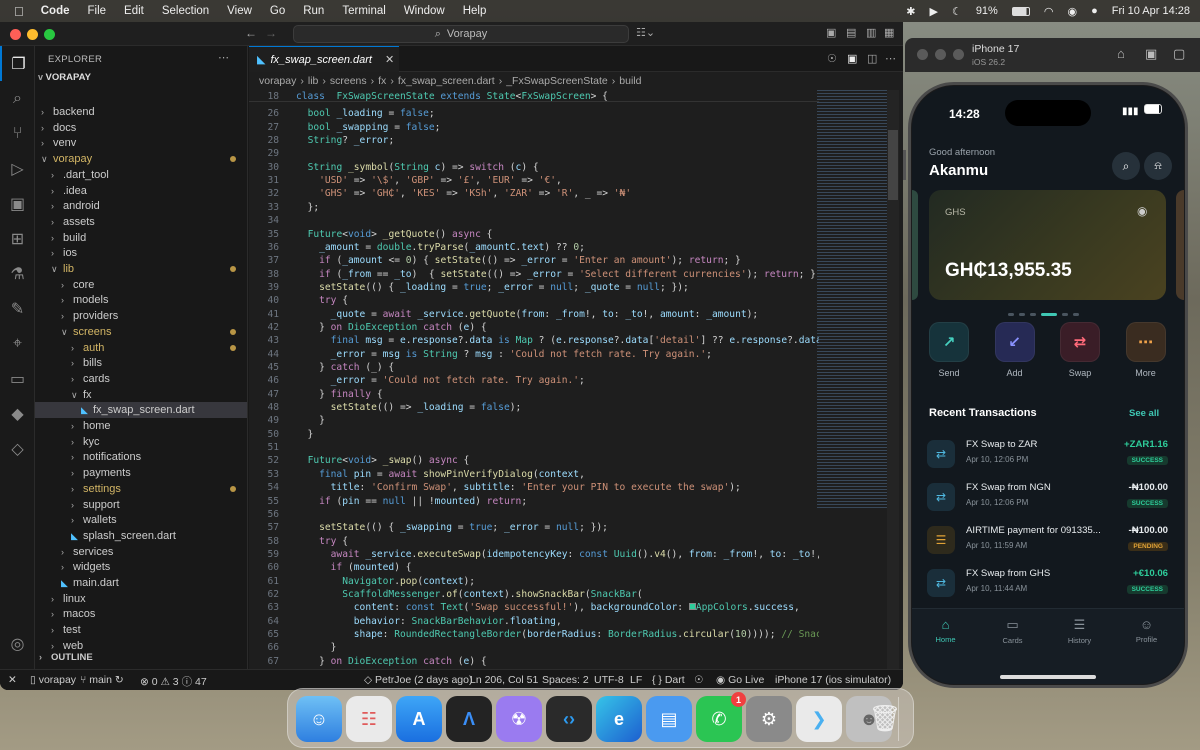 This screenshot has height=750, width=1200. I want to click on search-view-icon: ⌕, so click(17, 98).